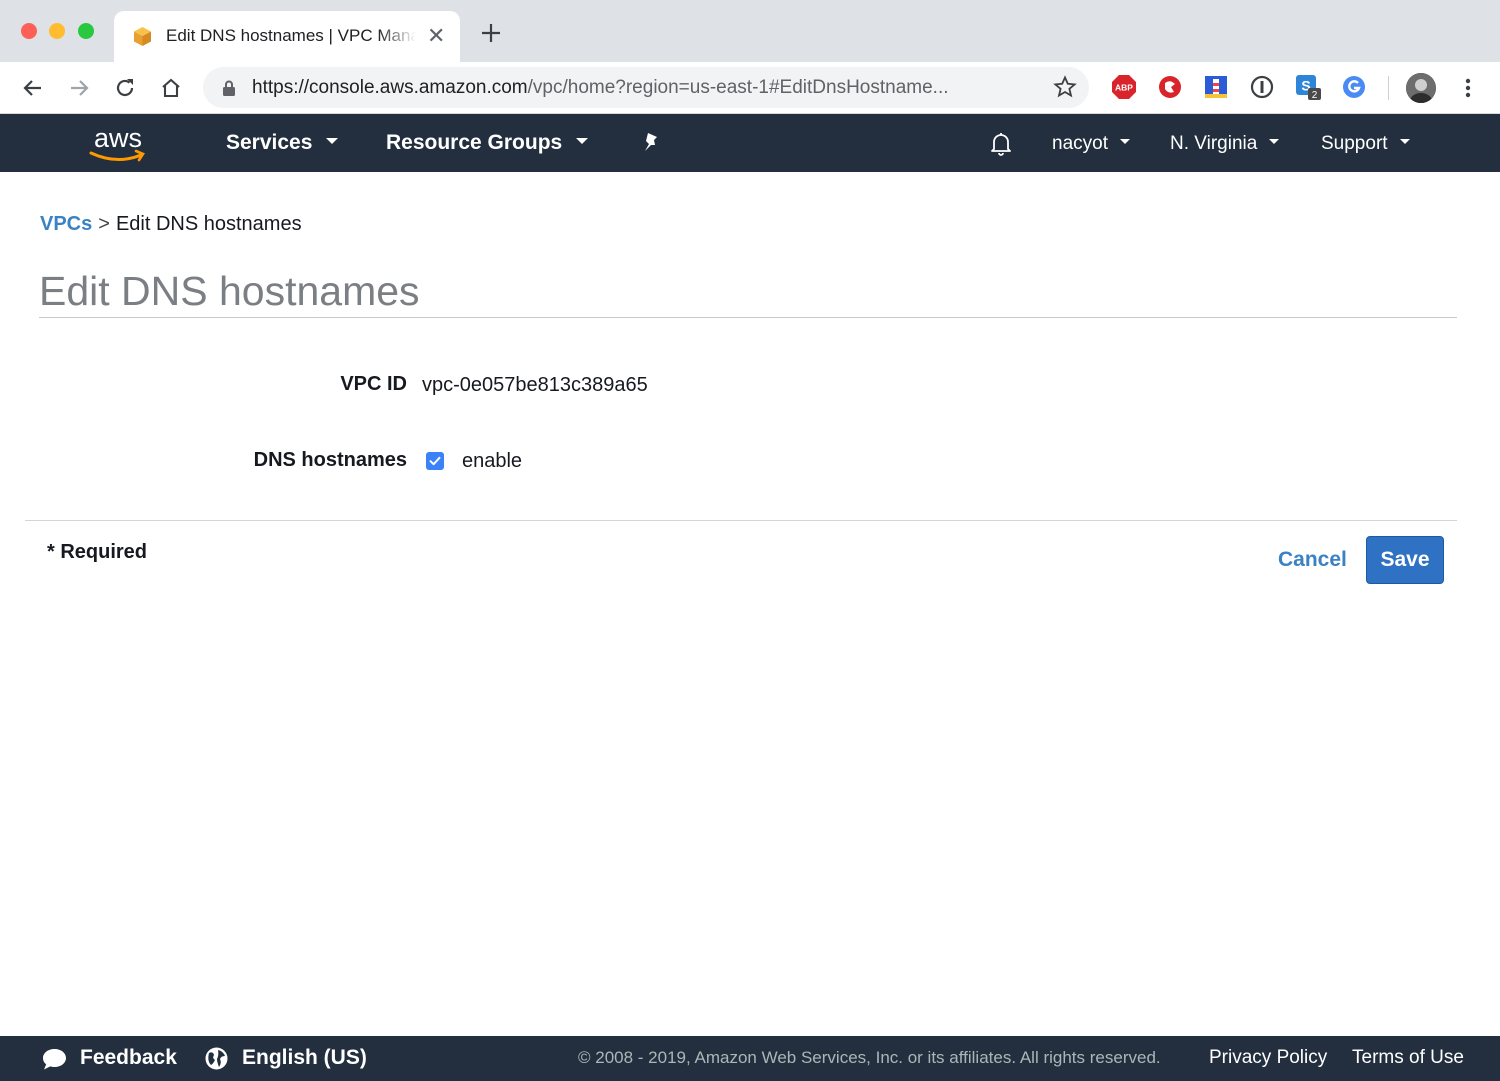 This screenshot has width=1500, height=1081. What do you see at coordinates (741, 520) in the screenshot?
I see `form-footer-divider` at bounding box center [741, 520].